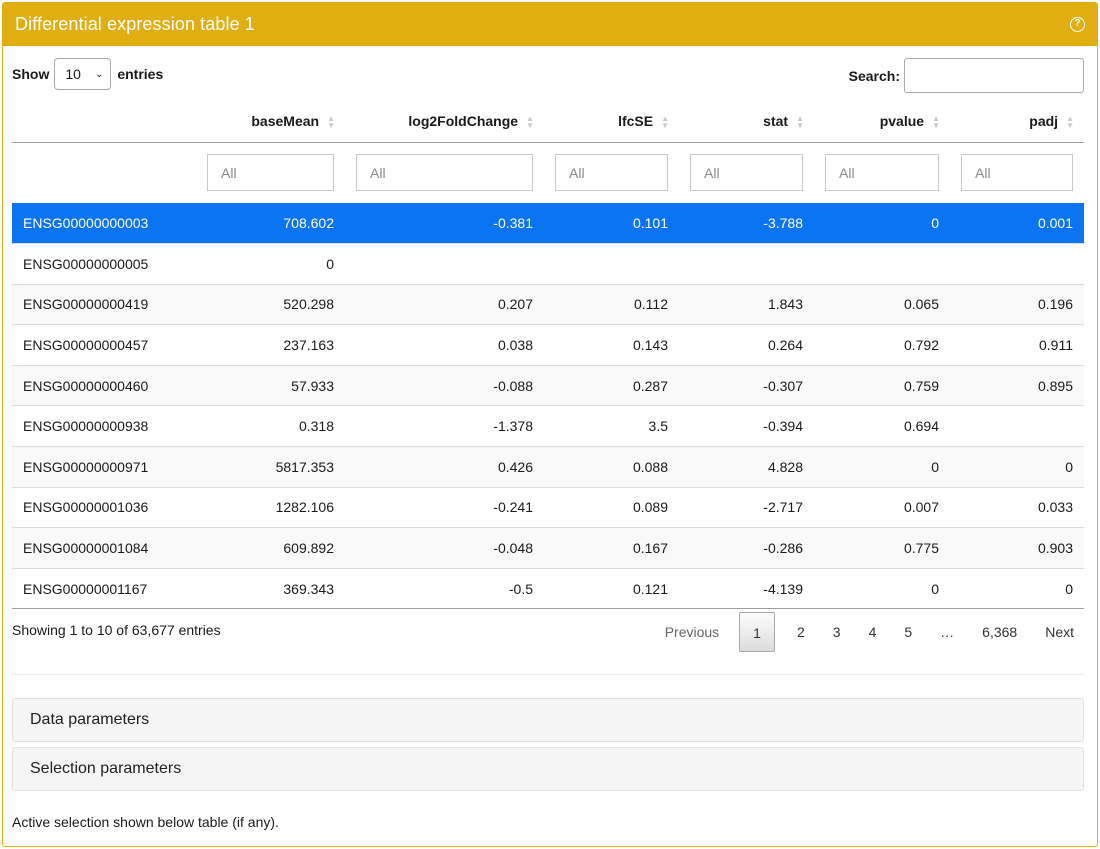  I want to click on table-cell: 0.911, so click(1017, 345).